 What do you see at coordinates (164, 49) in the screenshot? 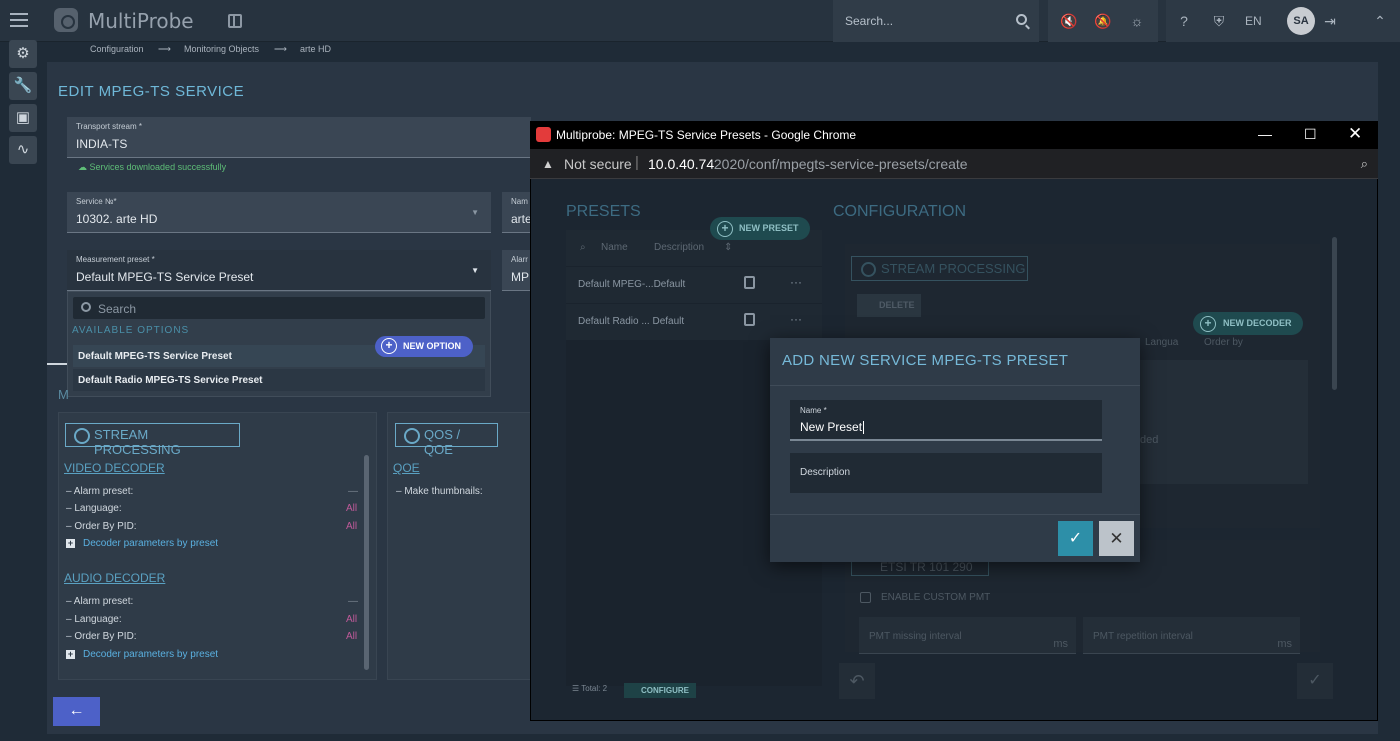
I see `breadcrumb-arrow-icon: ⟶` at bounding box center [164, 49].